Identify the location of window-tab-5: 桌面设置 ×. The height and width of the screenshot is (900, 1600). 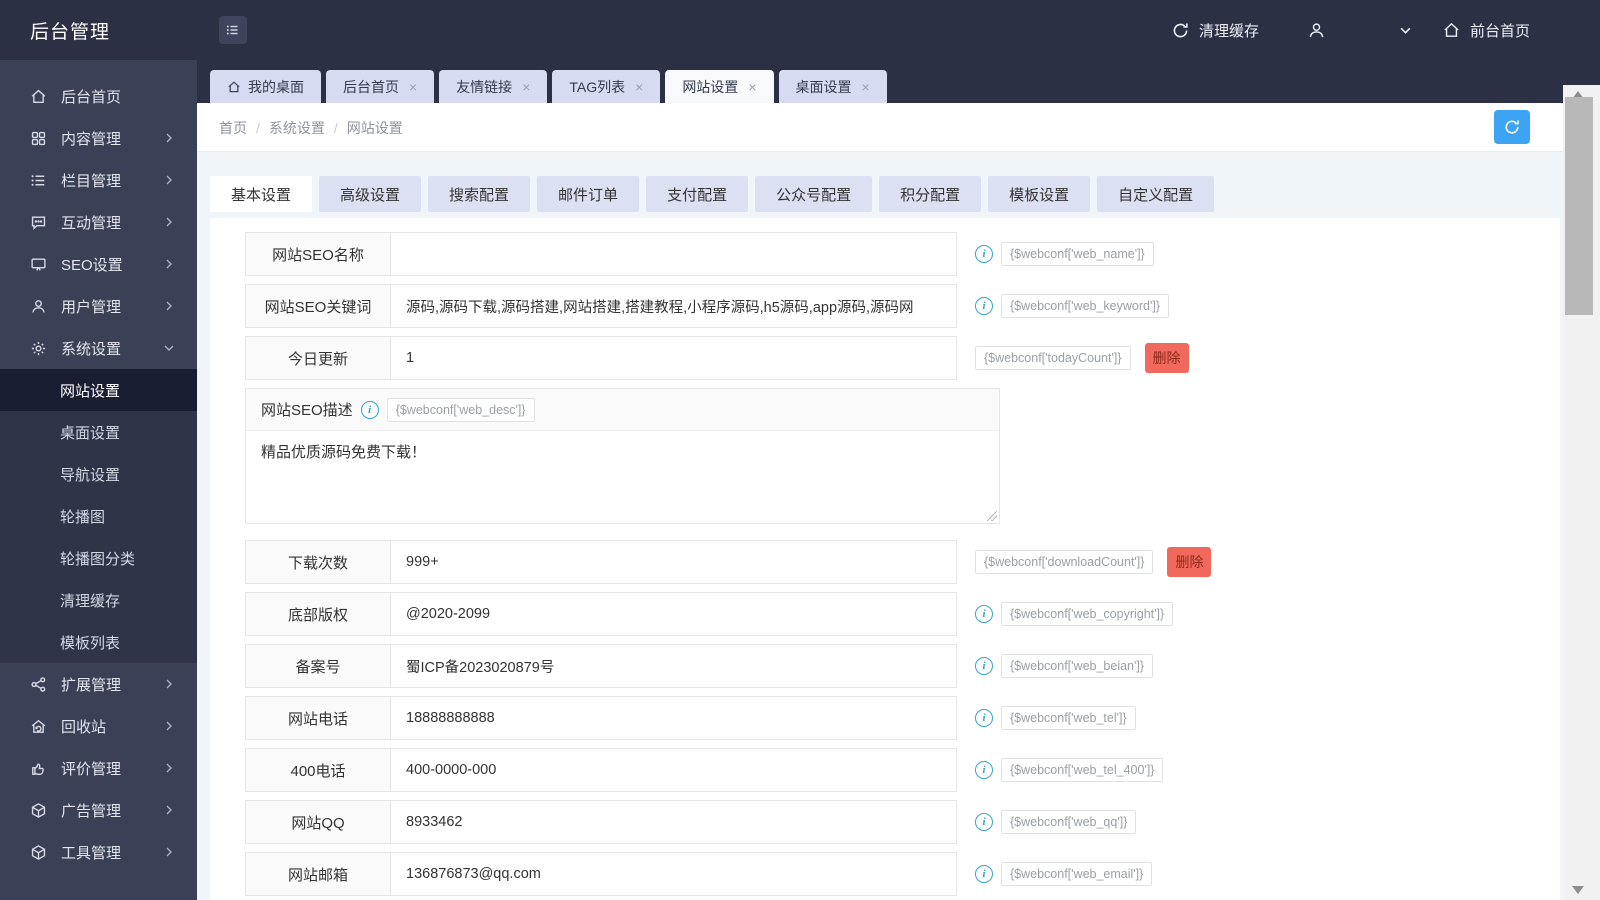
(832, 86).